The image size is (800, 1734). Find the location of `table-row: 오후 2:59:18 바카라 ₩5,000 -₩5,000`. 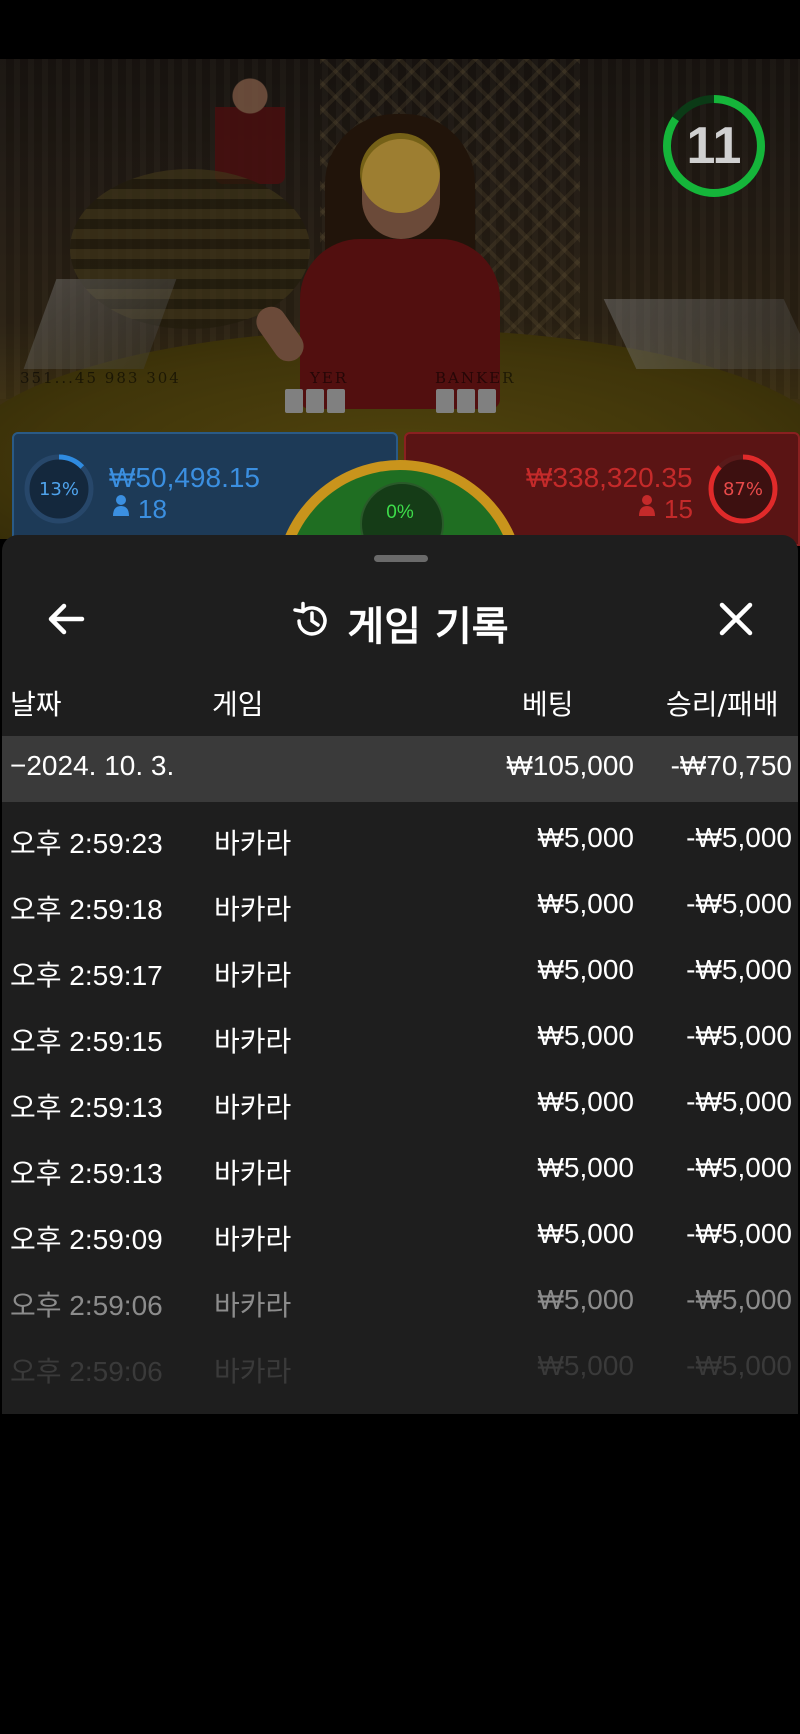

table-row: 오후 2:59:18 바카라 ₩5,000 -₩5,000 is located at coordinates (400, 905).